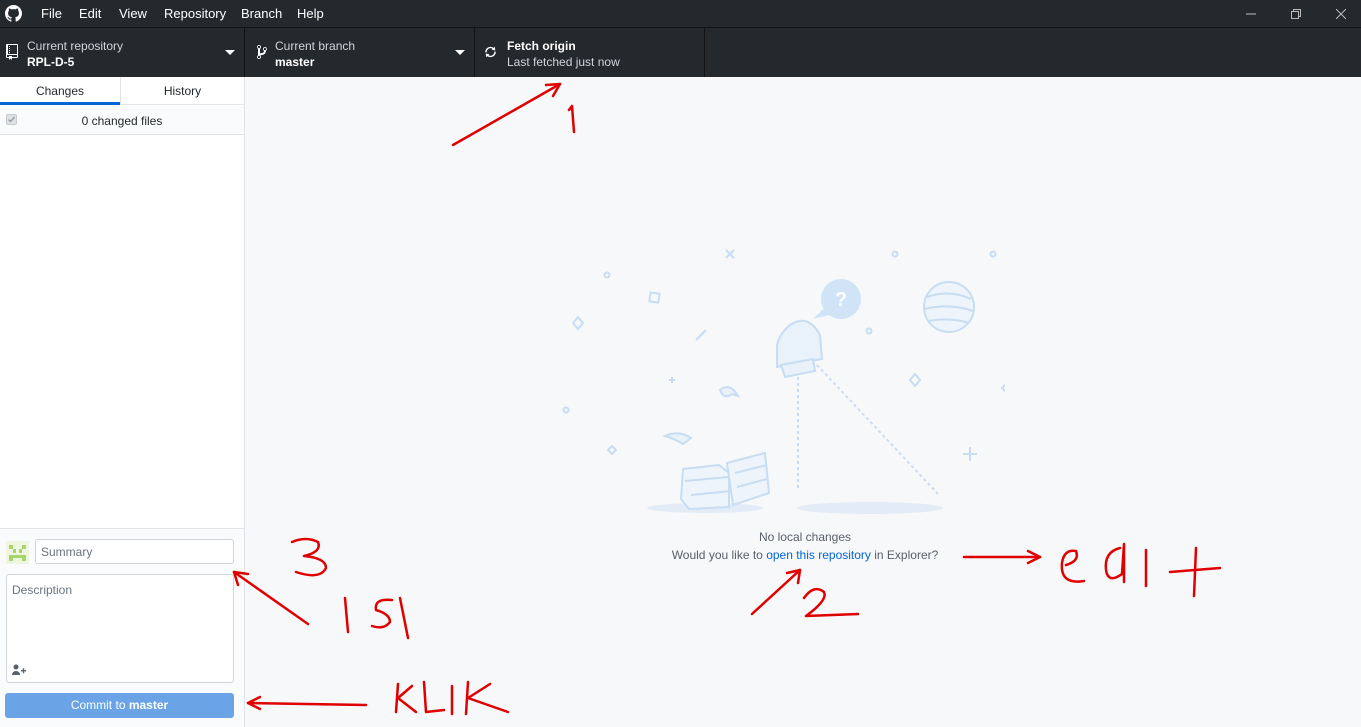 The width and height of the screenshot is (1361, 727). I want to click on minimize-icon, so click(1251, 13).